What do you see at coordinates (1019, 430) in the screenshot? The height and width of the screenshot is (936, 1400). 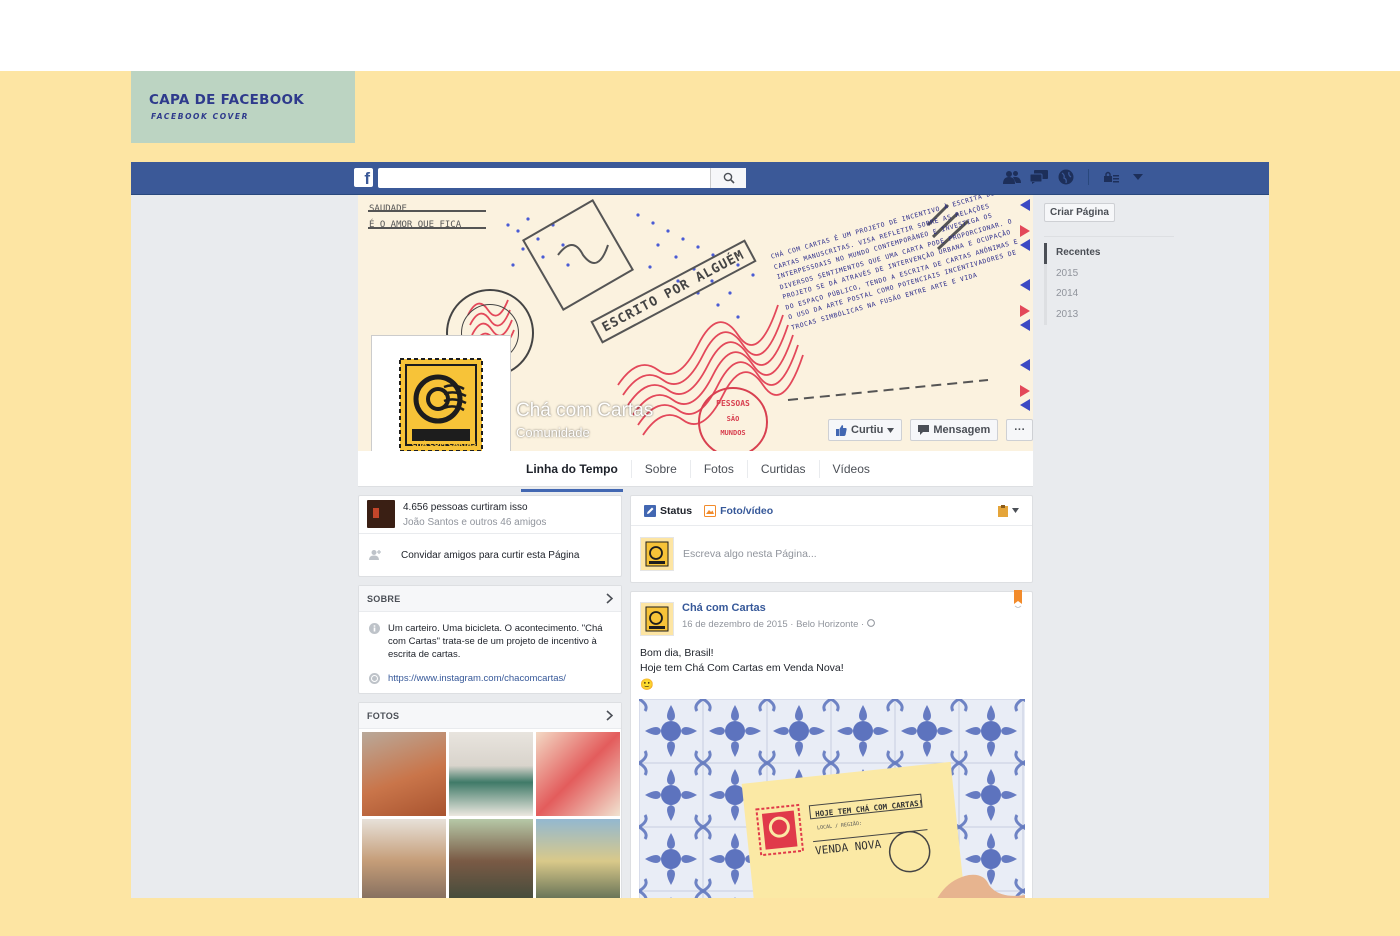 I see `more-button: ···` at bounding box center [1019, 430].